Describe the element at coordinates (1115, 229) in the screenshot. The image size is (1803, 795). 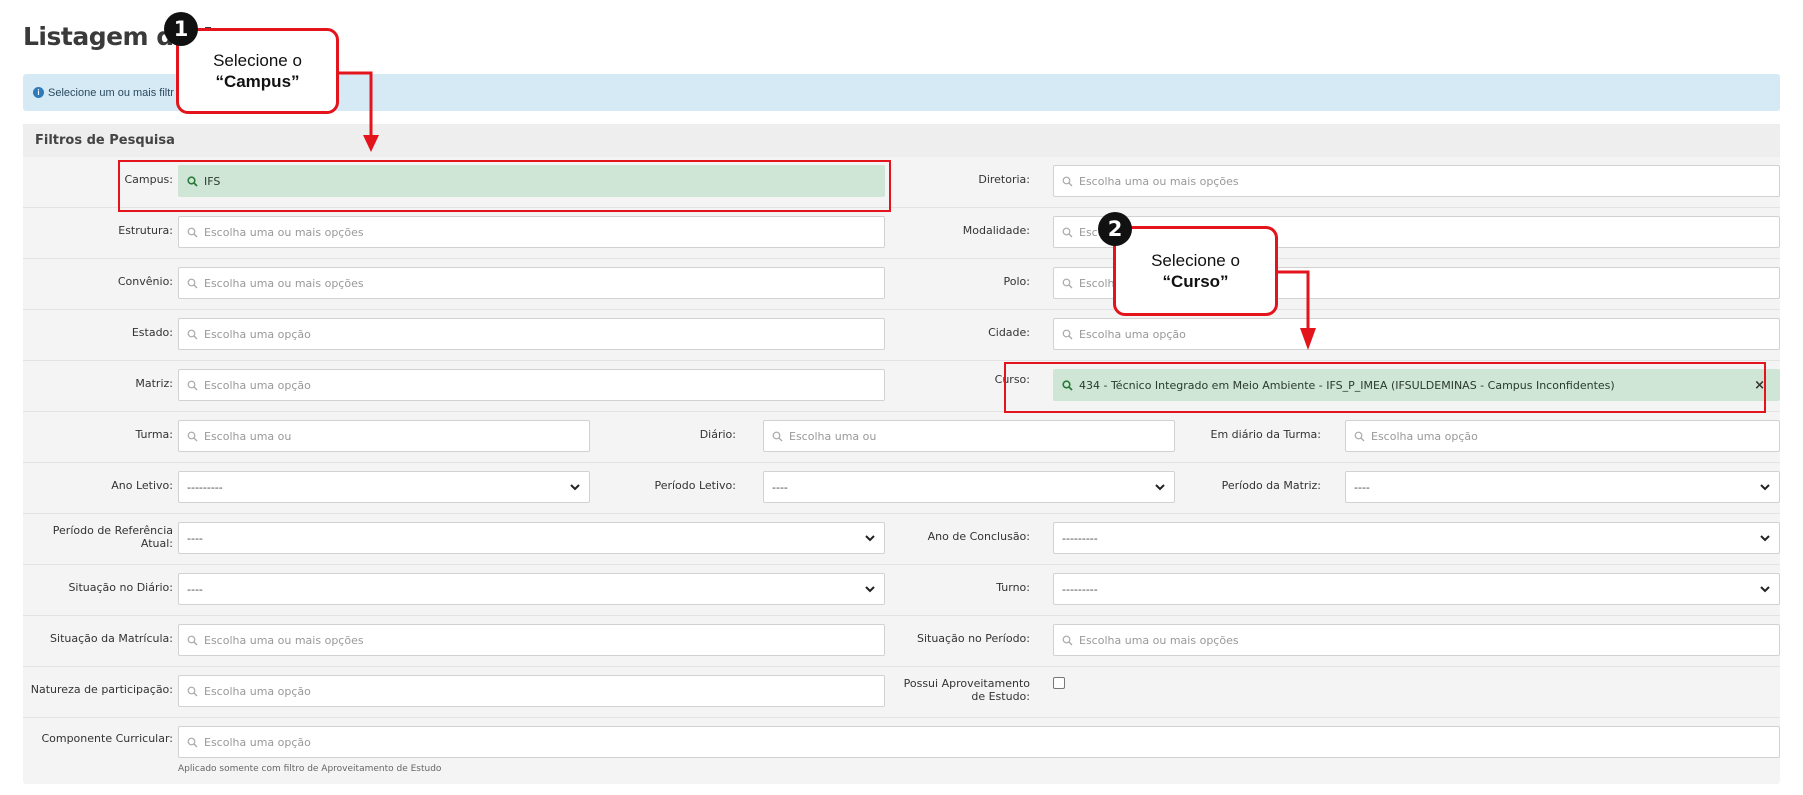
I see `step2-badge: 2` at that location.